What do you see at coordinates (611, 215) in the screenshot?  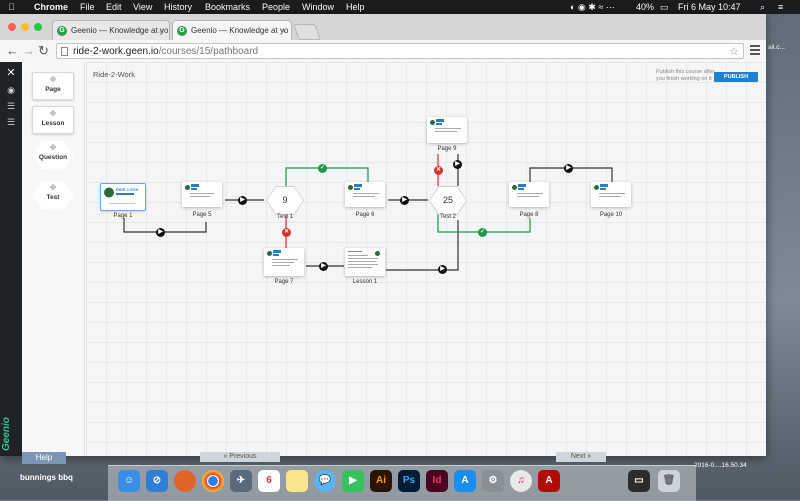 I see `node-label-page10: Page 10` at bounding box center [611, 215].